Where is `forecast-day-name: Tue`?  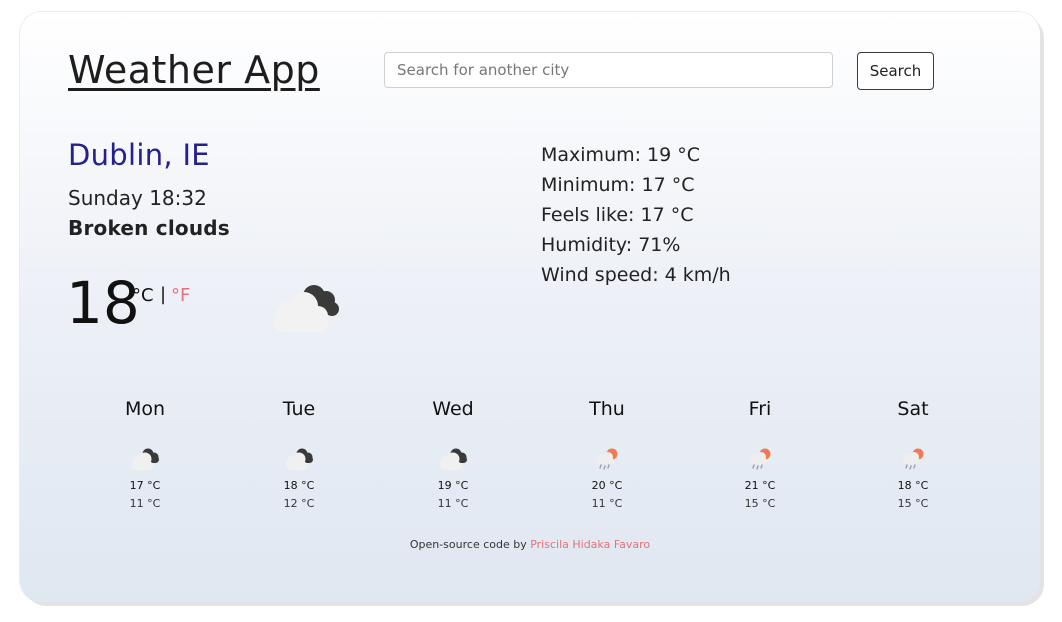
forecast-day-name: Tue is located at coordinates (299, 409).